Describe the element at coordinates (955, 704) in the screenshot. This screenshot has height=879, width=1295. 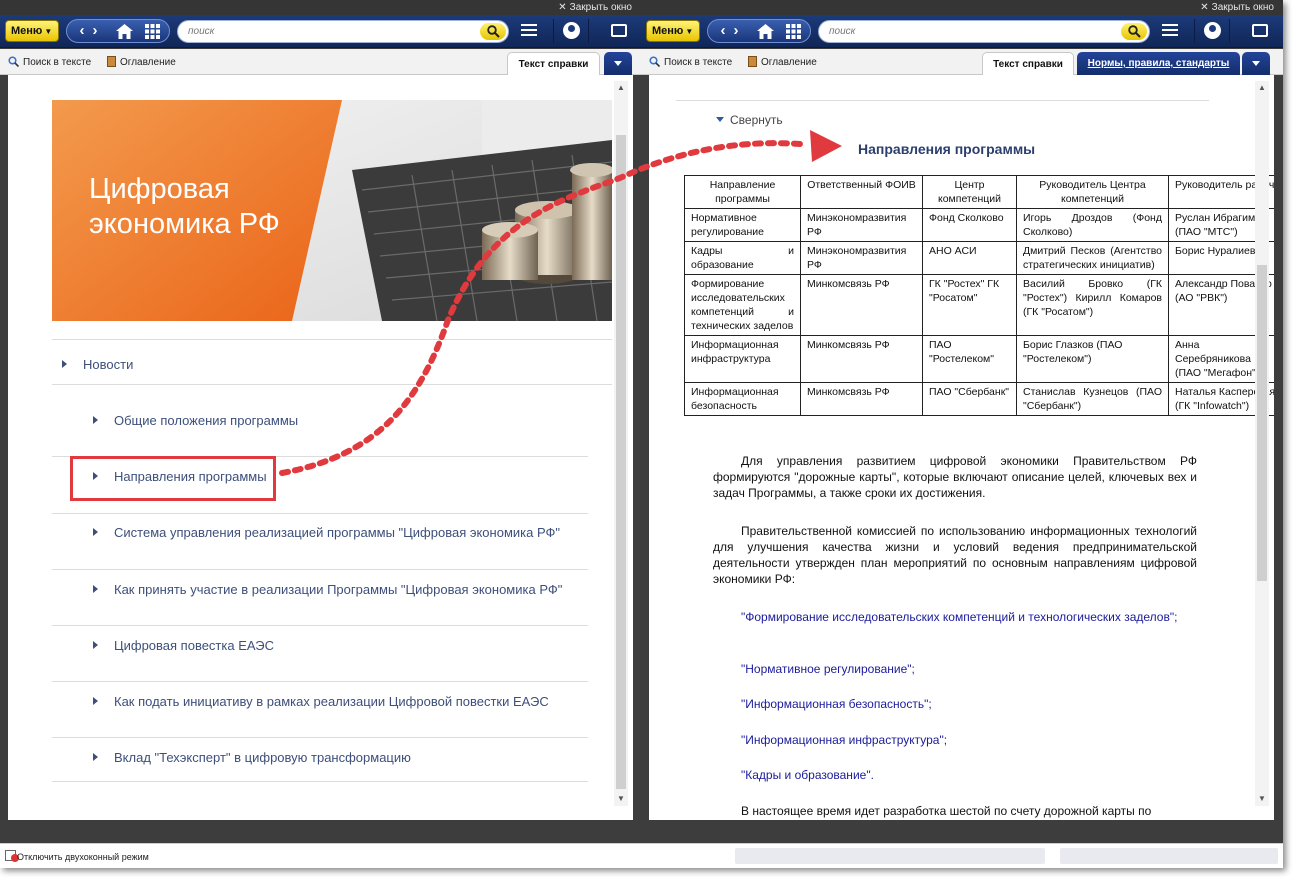
I see `program-direction-link: "Информационная безопасность";` at that location.